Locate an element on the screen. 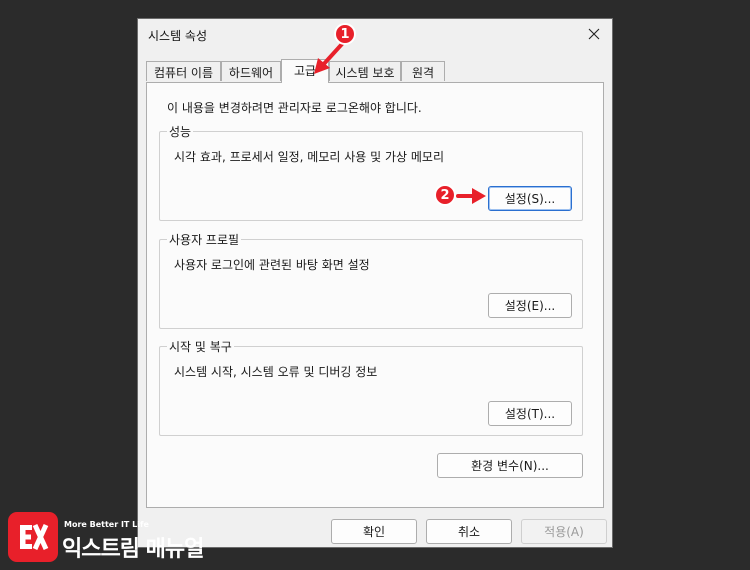 This screenshot has height=570, width=750. step-1-badge: 1 is located at coordinates (345, 34).